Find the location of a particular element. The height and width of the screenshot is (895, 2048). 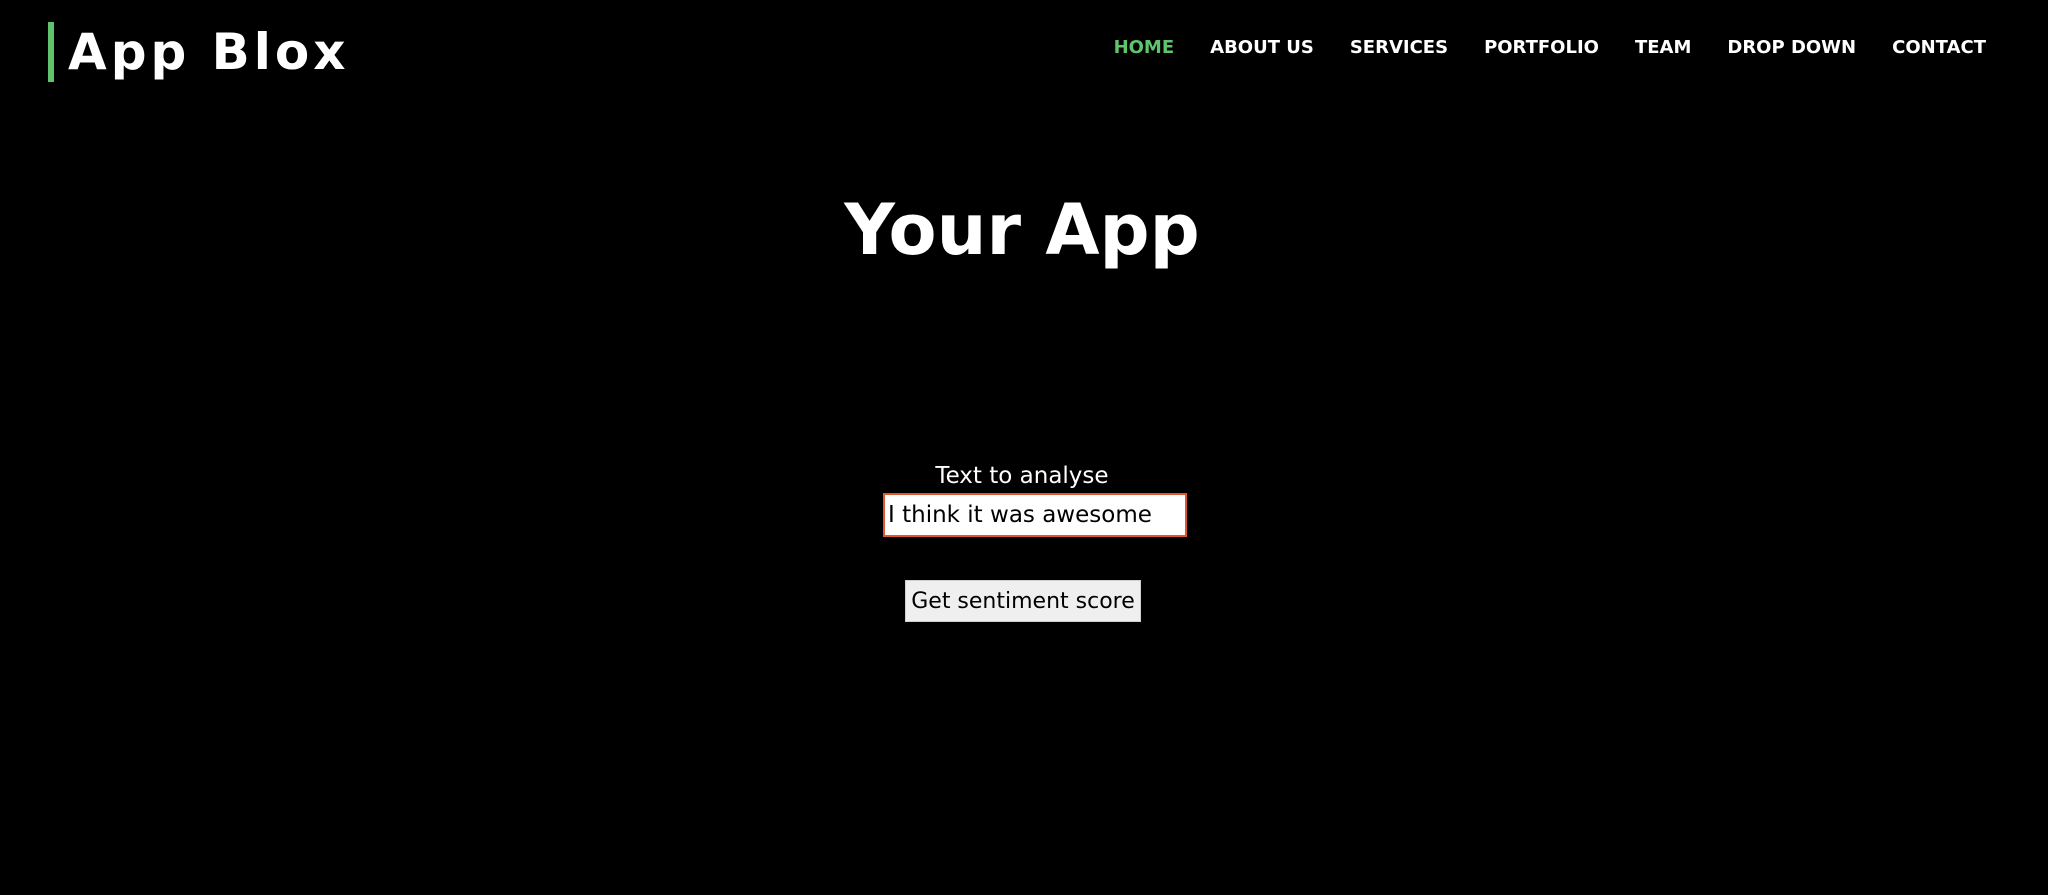

text-input-label: Text to analyse is located at coordinates (1022, 476).